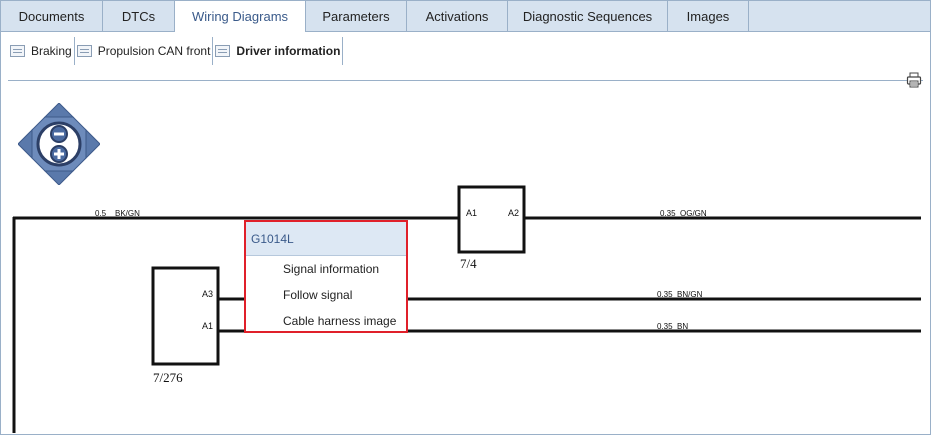  What do you see at coordinates (471, 213) in the screenshot?
I see `component-a-pin-a1: A1` at bounding box center [471, 213].